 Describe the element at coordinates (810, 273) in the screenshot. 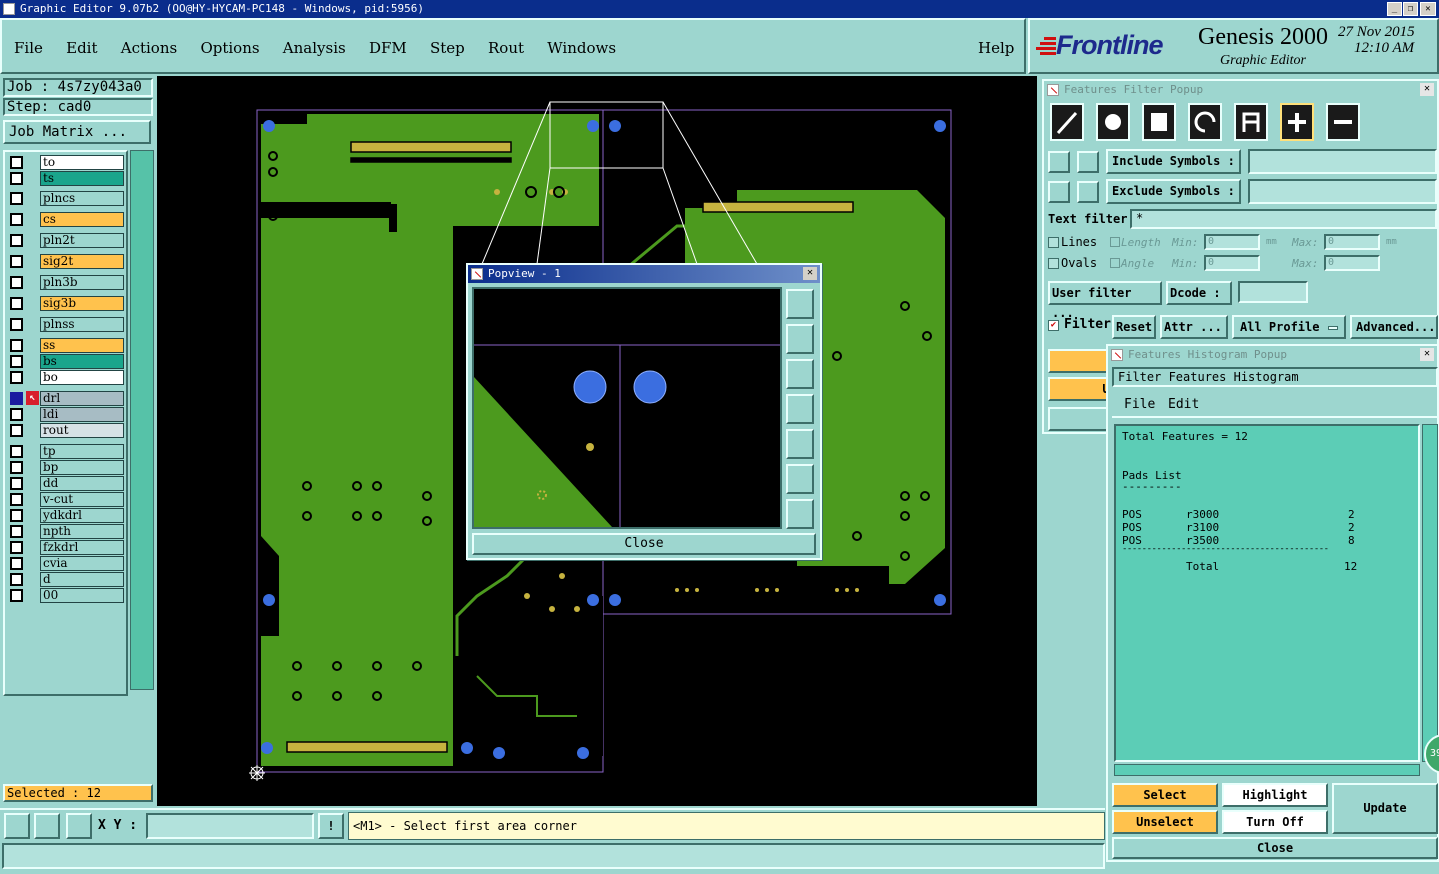

I see `popview-close-x-button: ✕` at that location.